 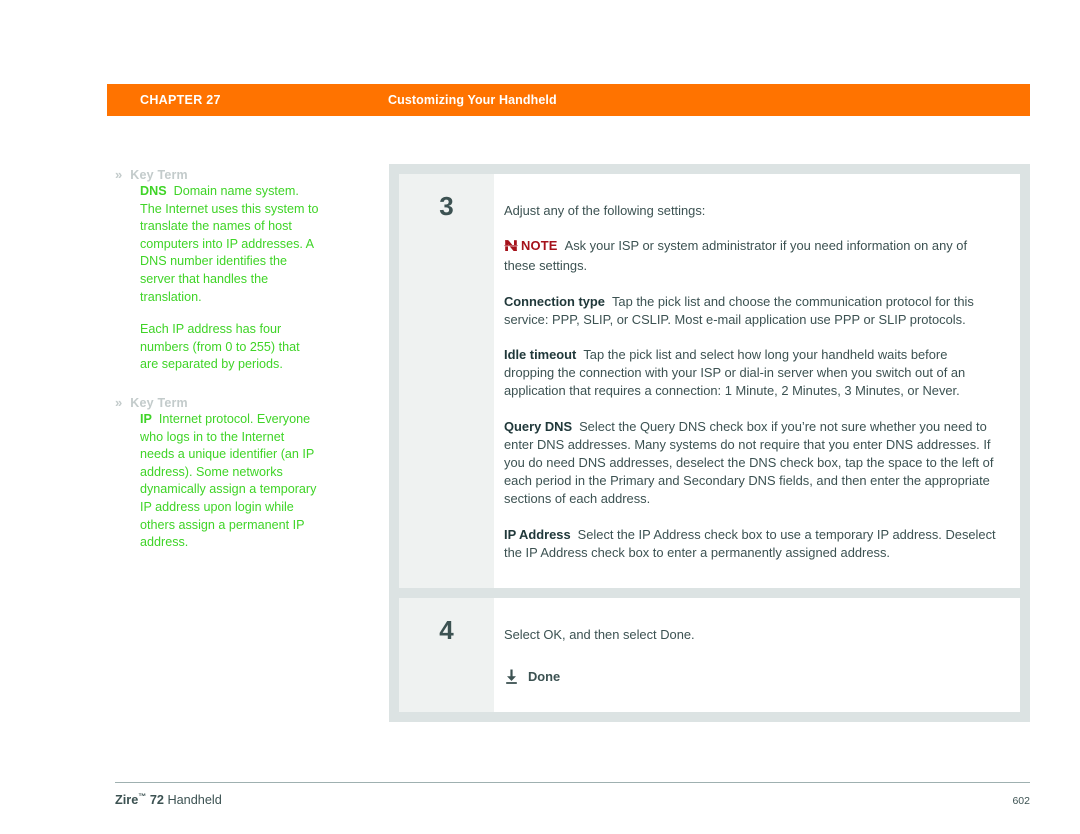 I want to click on download-done-icon, so click(x=511, y=677).